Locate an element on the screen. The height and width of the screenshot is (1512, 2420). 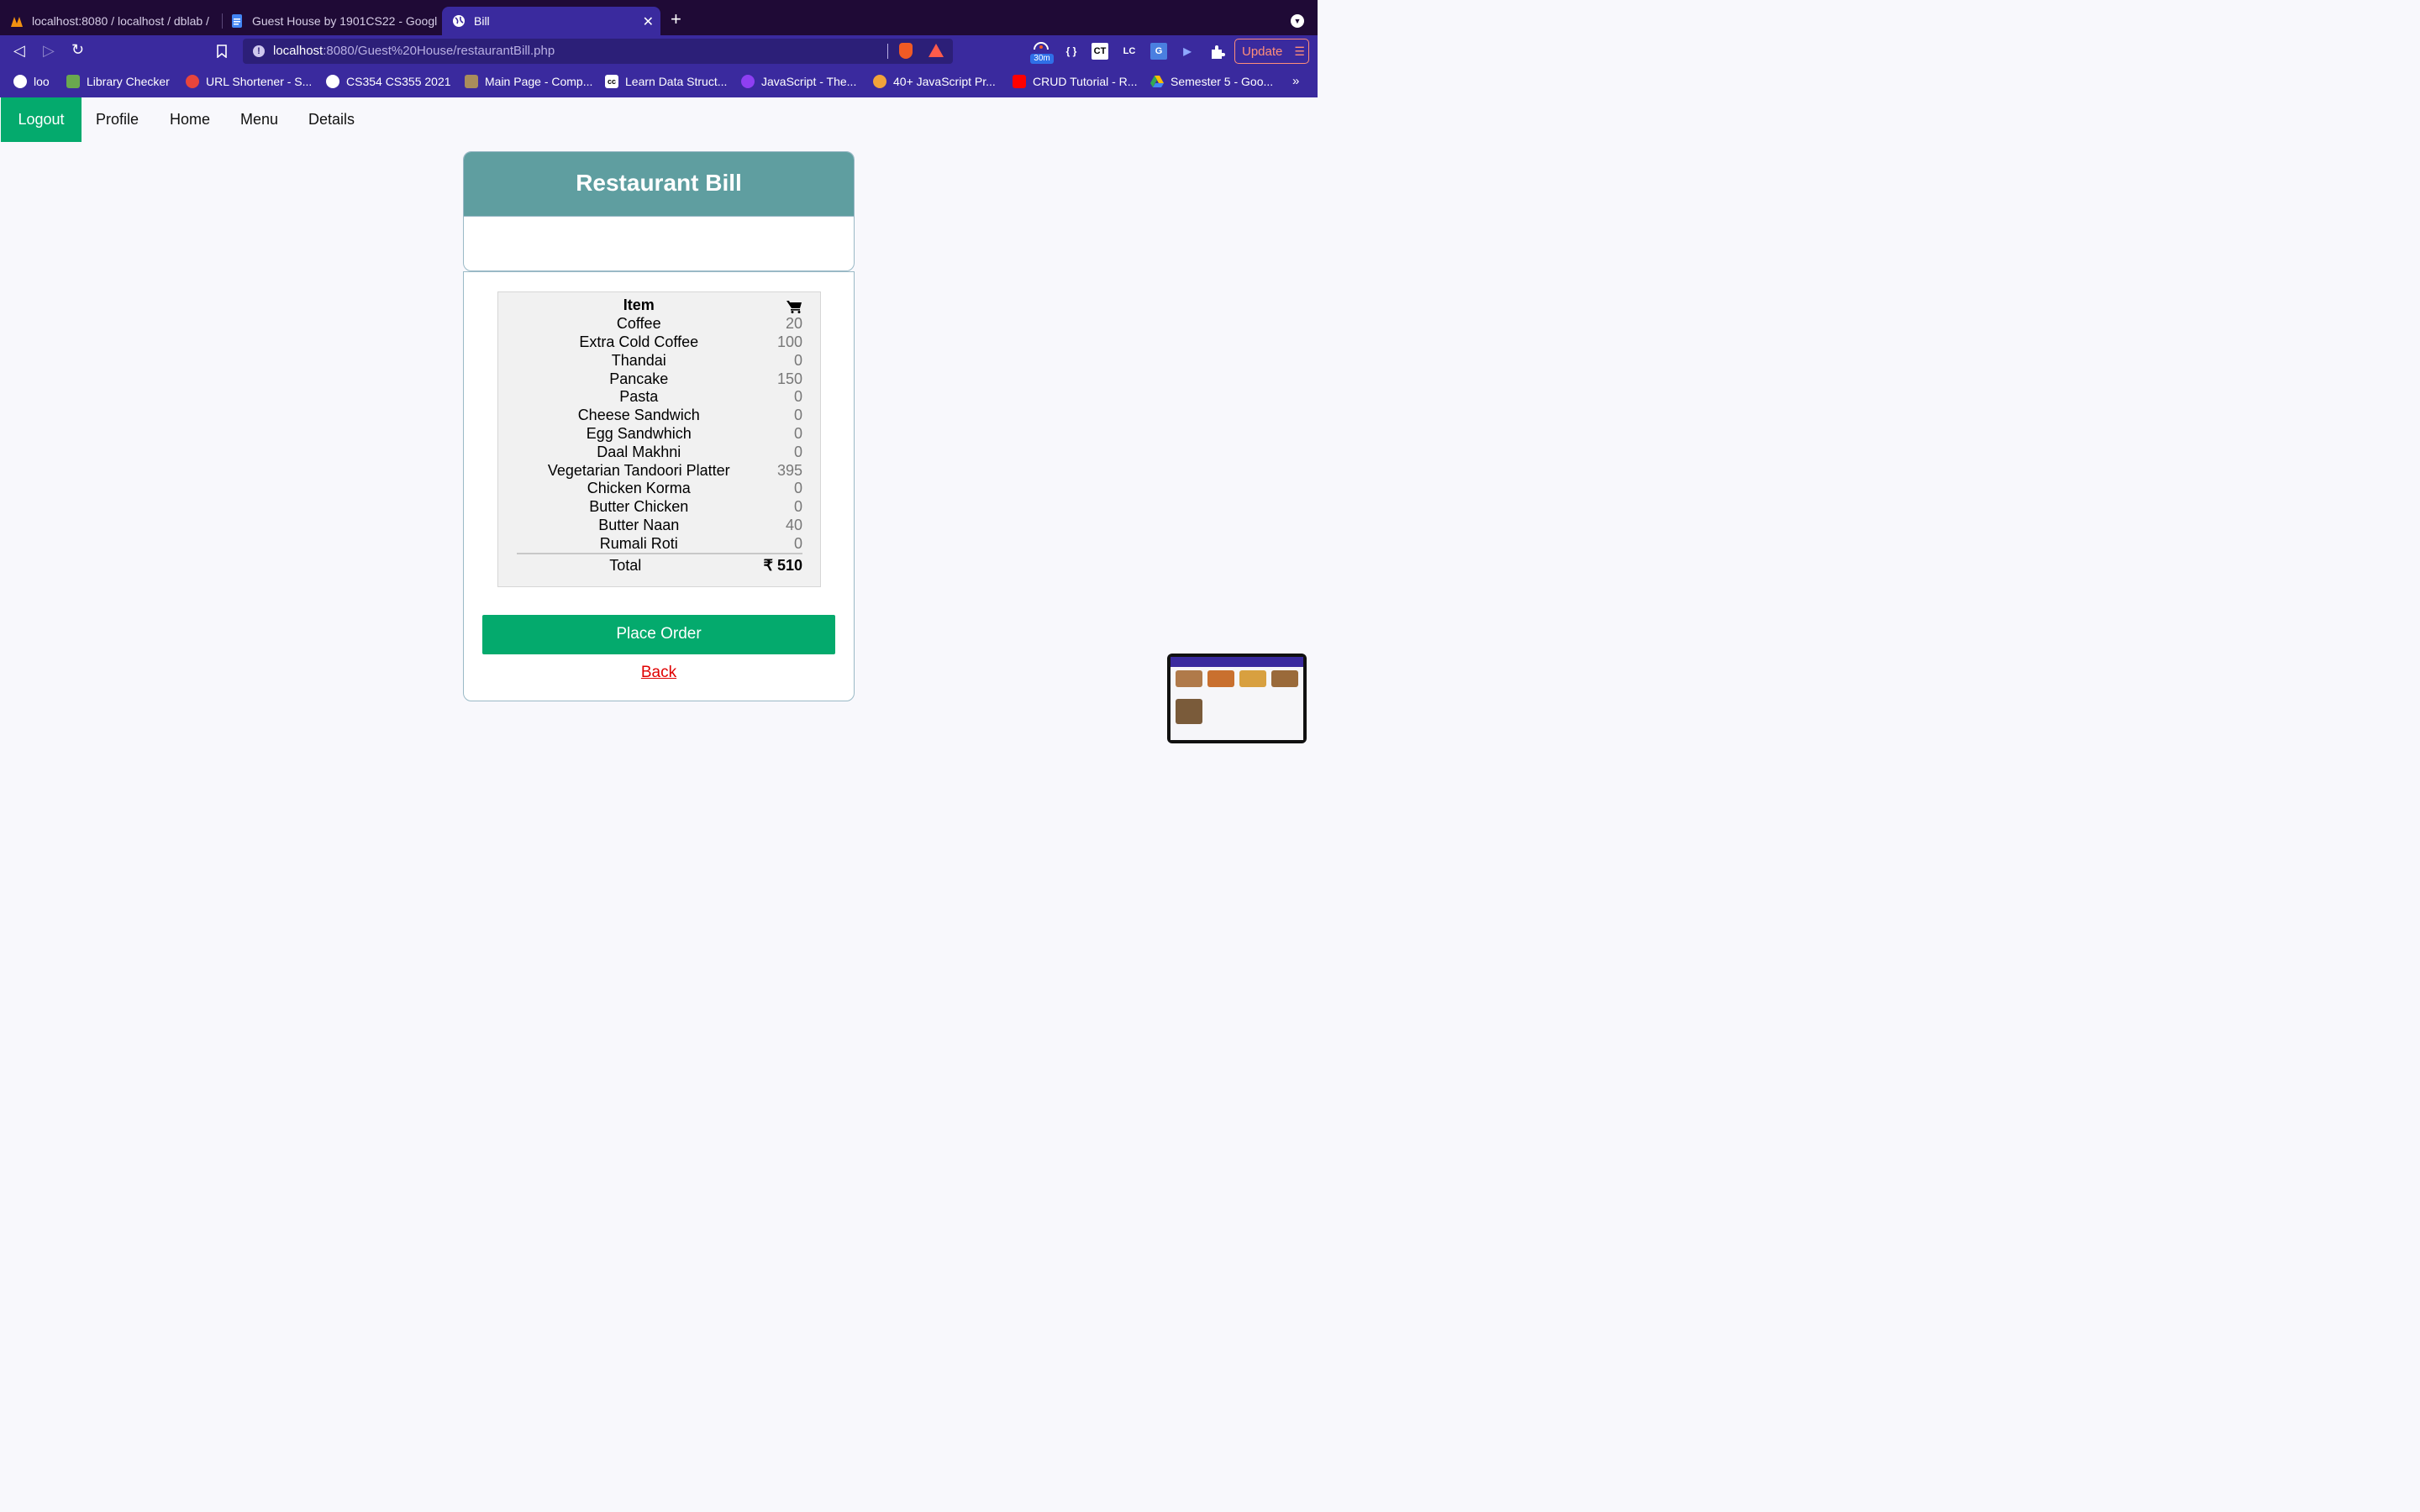
bill-item-row: Chicken Korma 0 is located at coordinates (659, 489).